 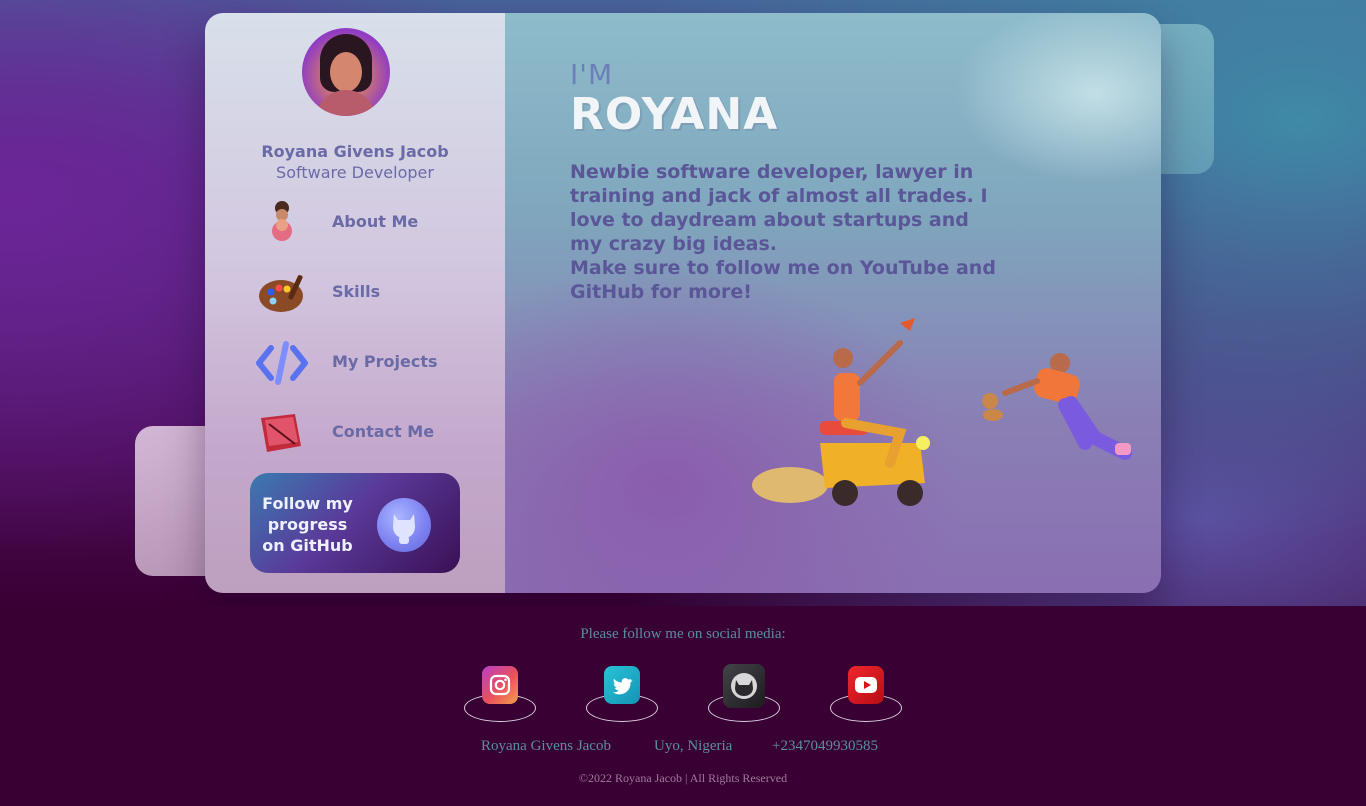 What do you see at coordinates (356, 291) in the screenshot?
I see `nav-label-skills: Skills` at bounding box center [356, 291].